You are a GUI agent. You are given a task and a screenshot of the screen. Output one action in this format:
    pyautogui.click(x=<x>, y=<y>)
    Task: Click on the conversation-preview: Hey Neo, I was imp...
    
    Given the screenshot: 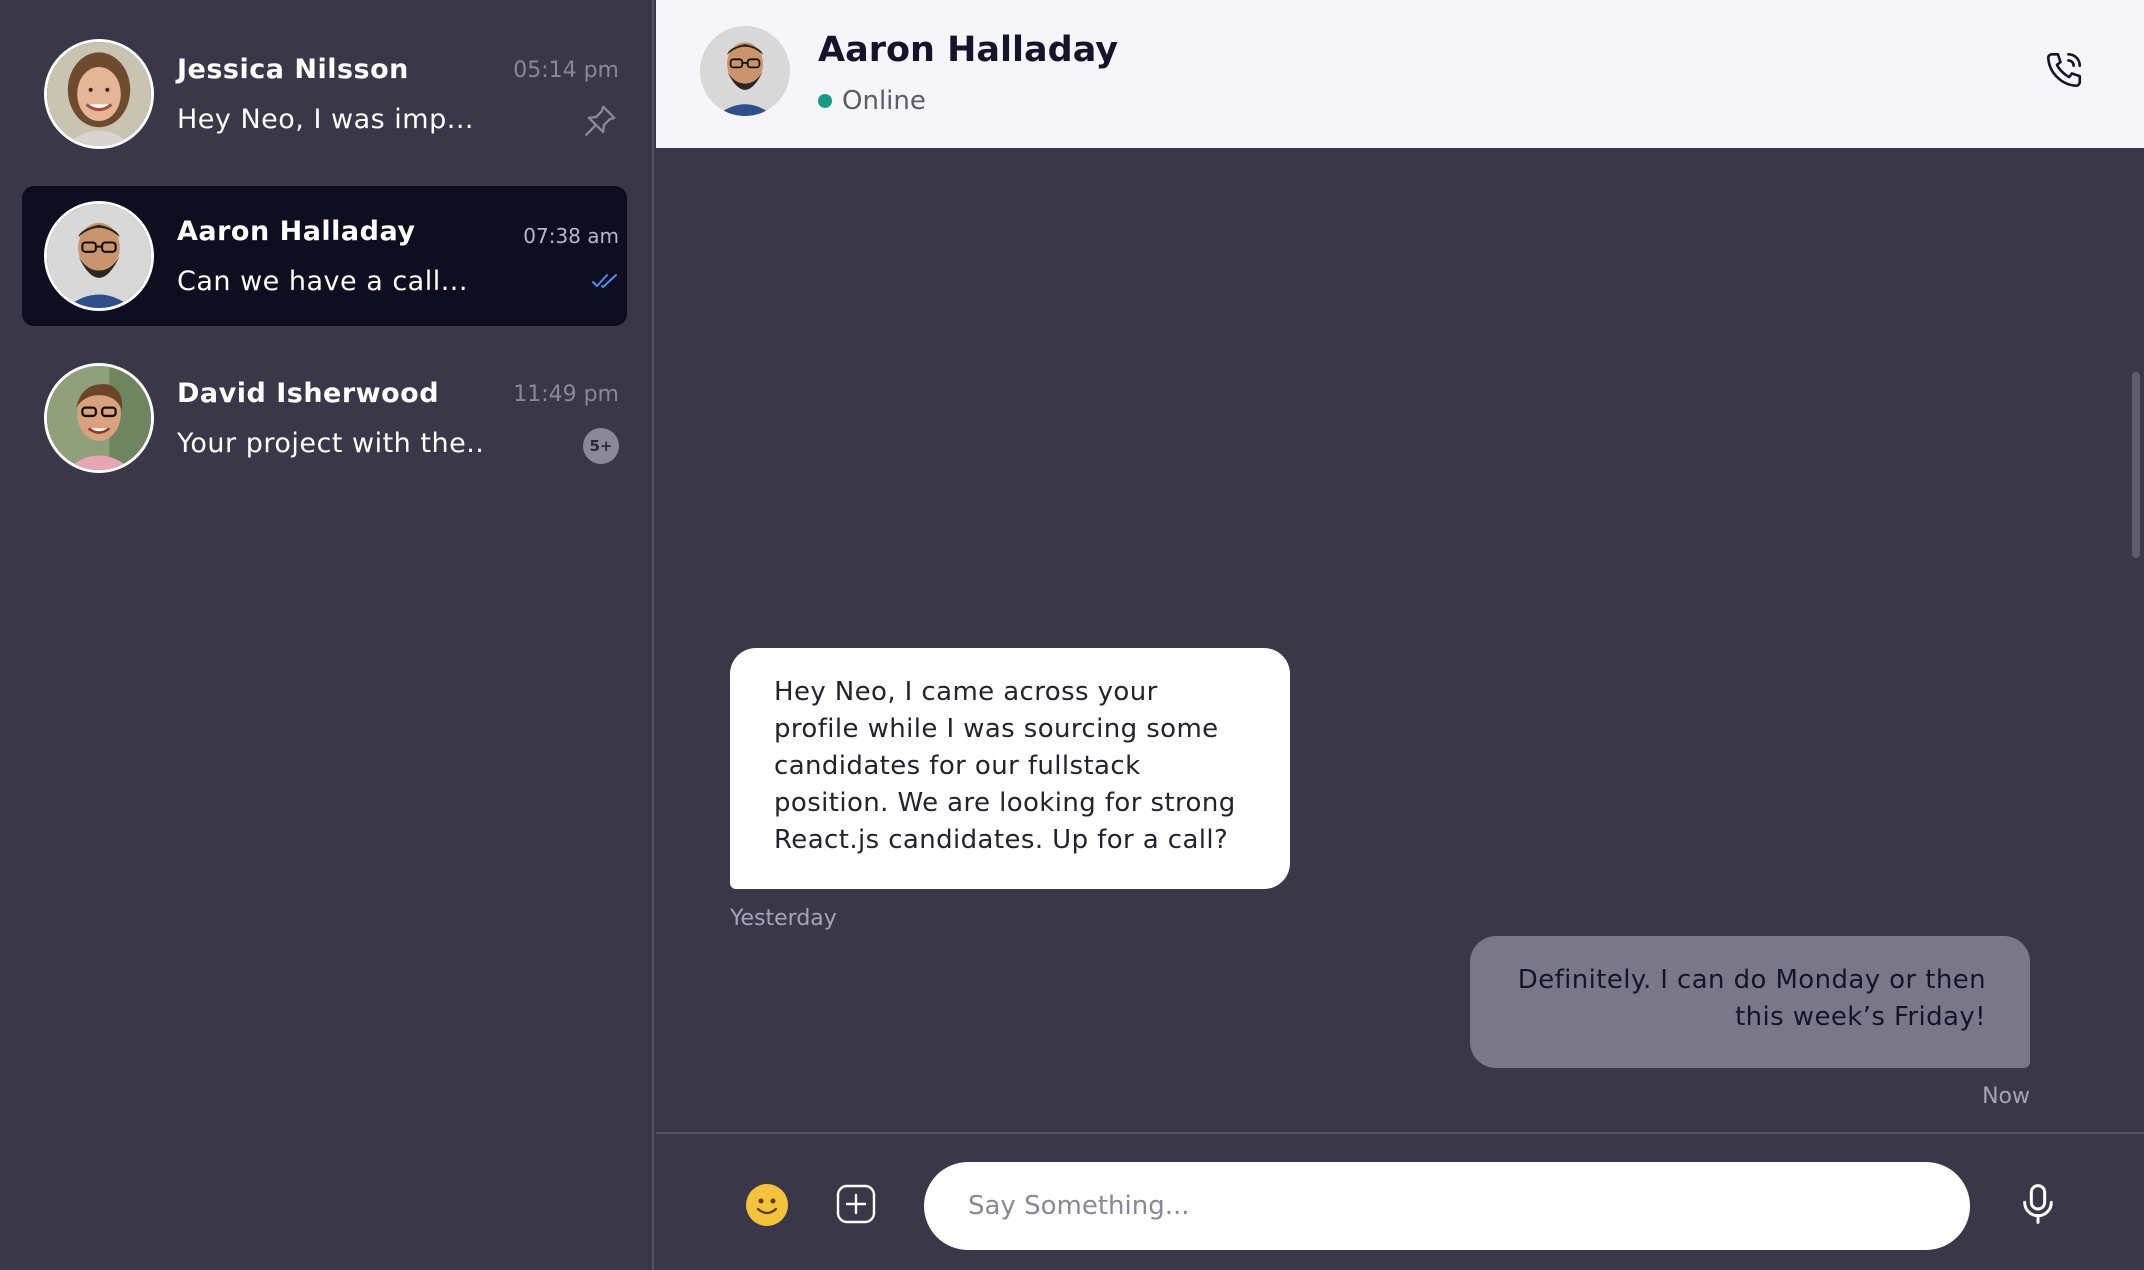 What is the action you would take?
    pyautogui.click(x=325, y=119)
    